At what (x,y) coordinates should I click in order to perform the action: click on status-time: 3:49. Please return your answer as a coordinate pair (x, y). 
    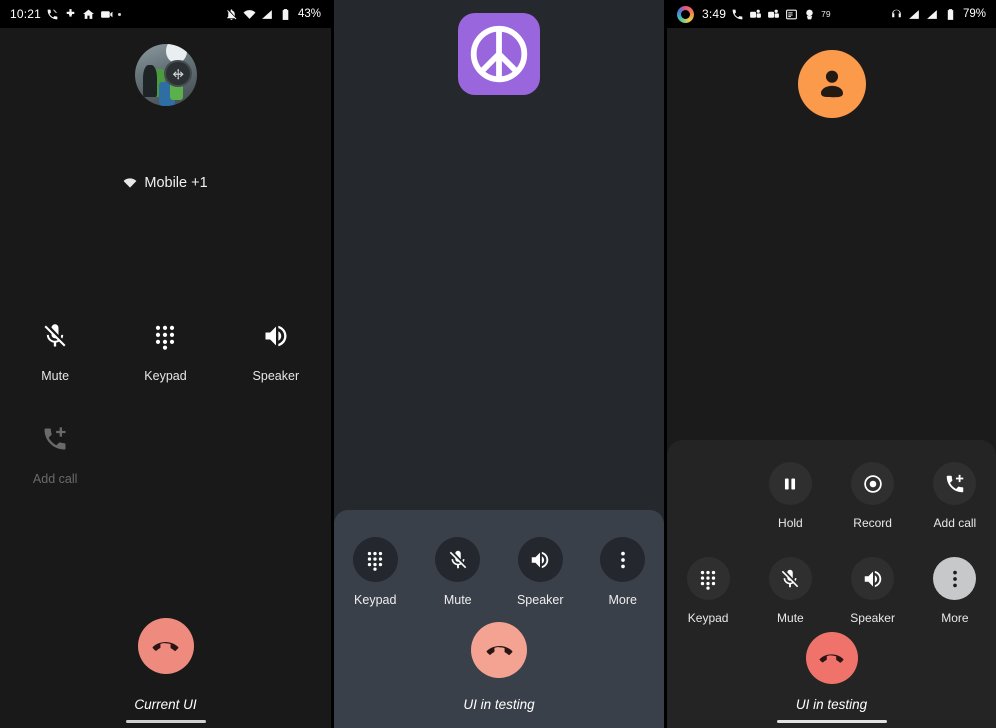
    Looking at the image, I should click on (714, 14).